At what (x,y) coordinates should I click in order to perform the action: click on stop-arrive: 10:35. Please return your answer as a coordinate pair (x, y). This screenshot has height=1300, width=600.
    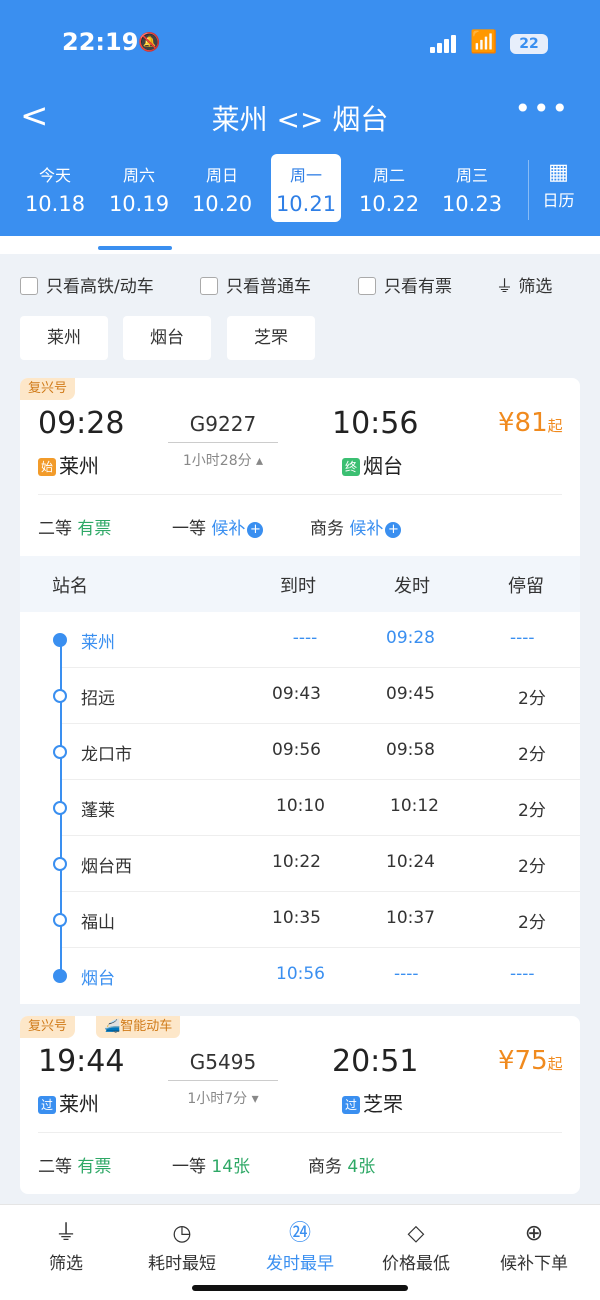
    Looking at the image, I should click on (296, 918).